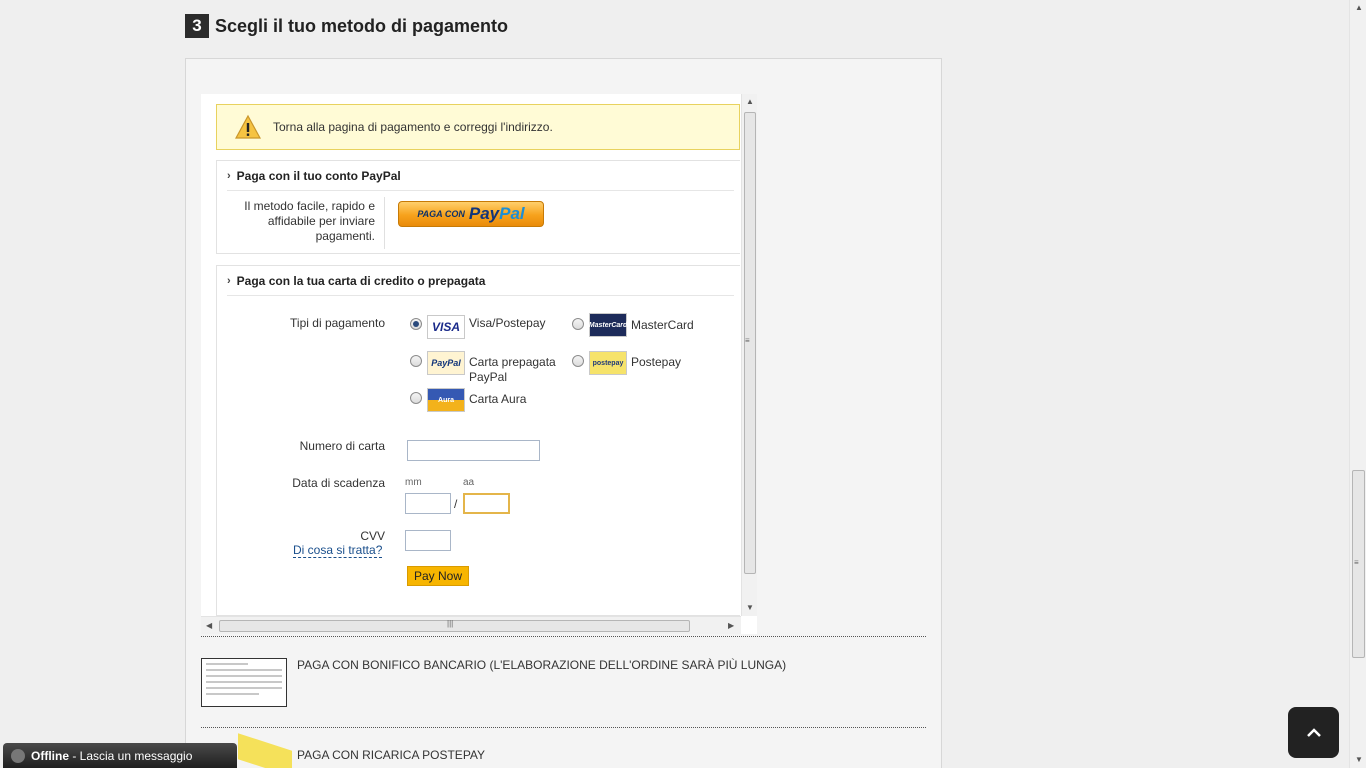  What do you see at coordinates (428, 503) in the screenshot?
I see `expiry-month-input` at bounding box center [428, 503].